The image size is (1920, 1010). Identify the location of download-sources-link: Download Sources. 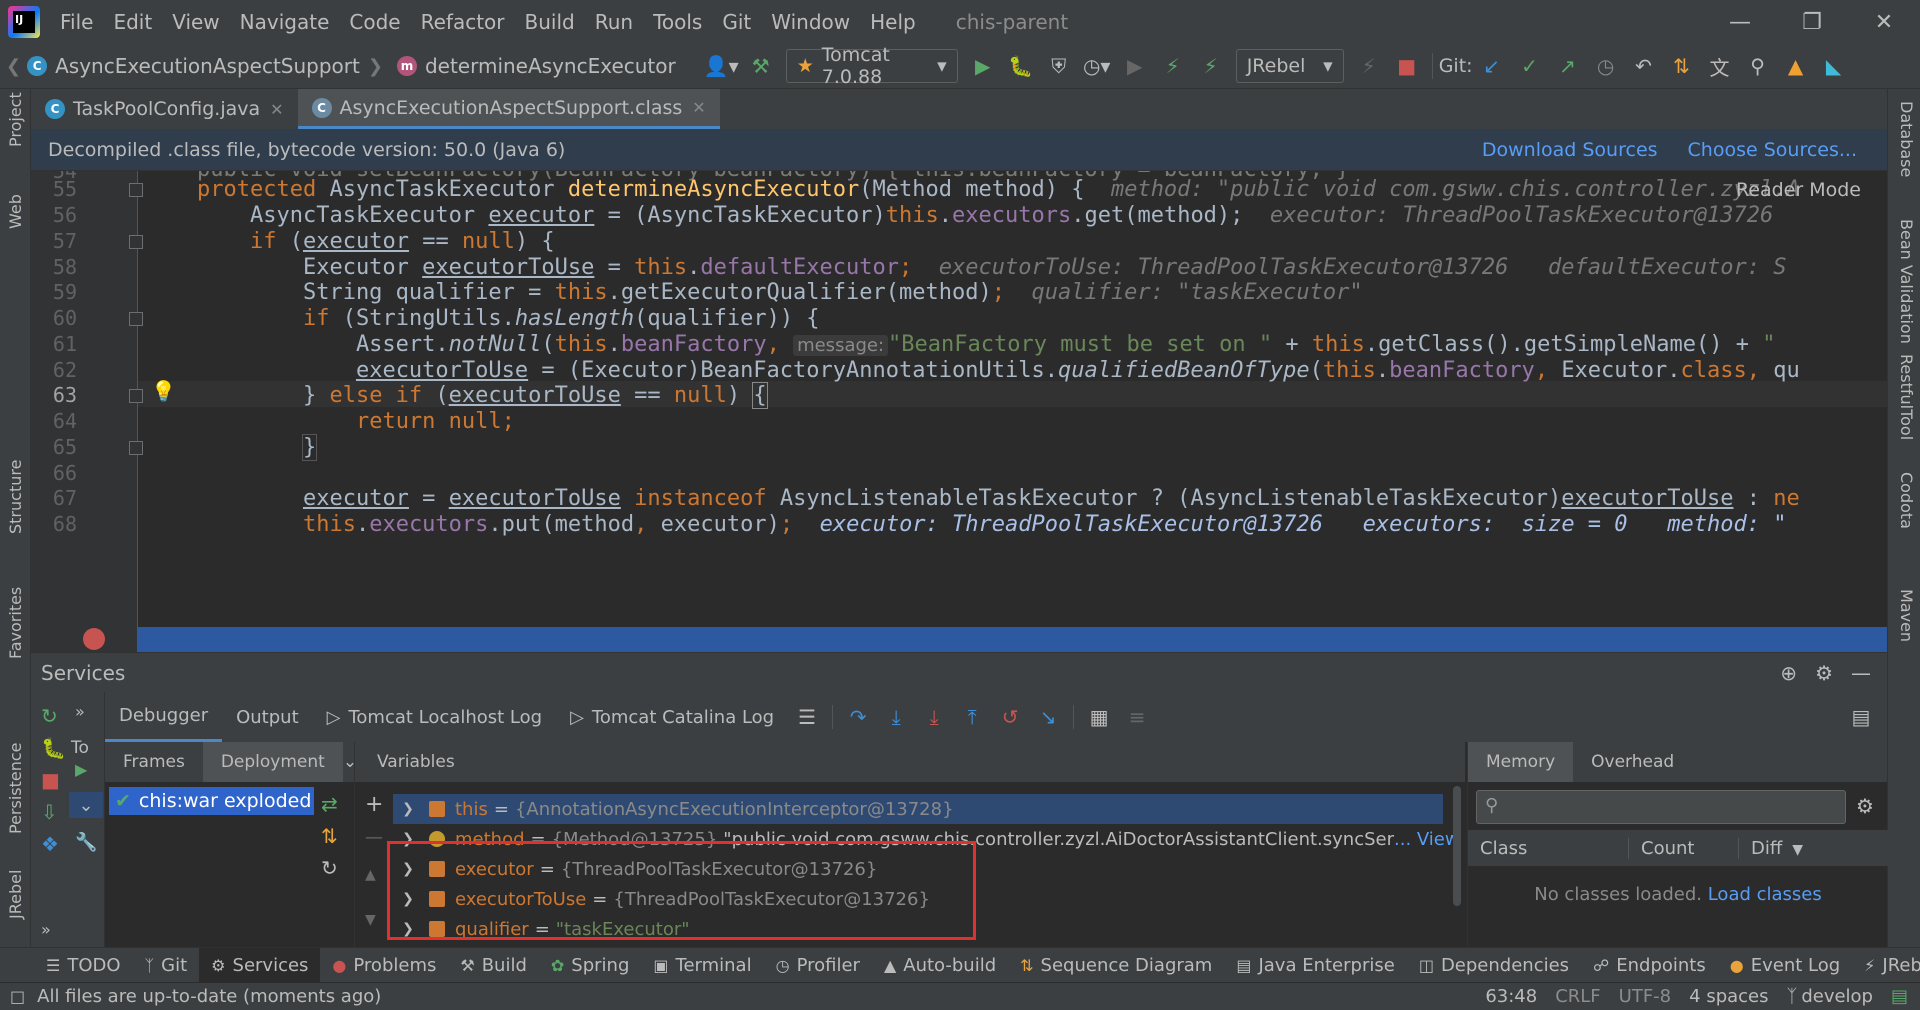
(1570, 150).